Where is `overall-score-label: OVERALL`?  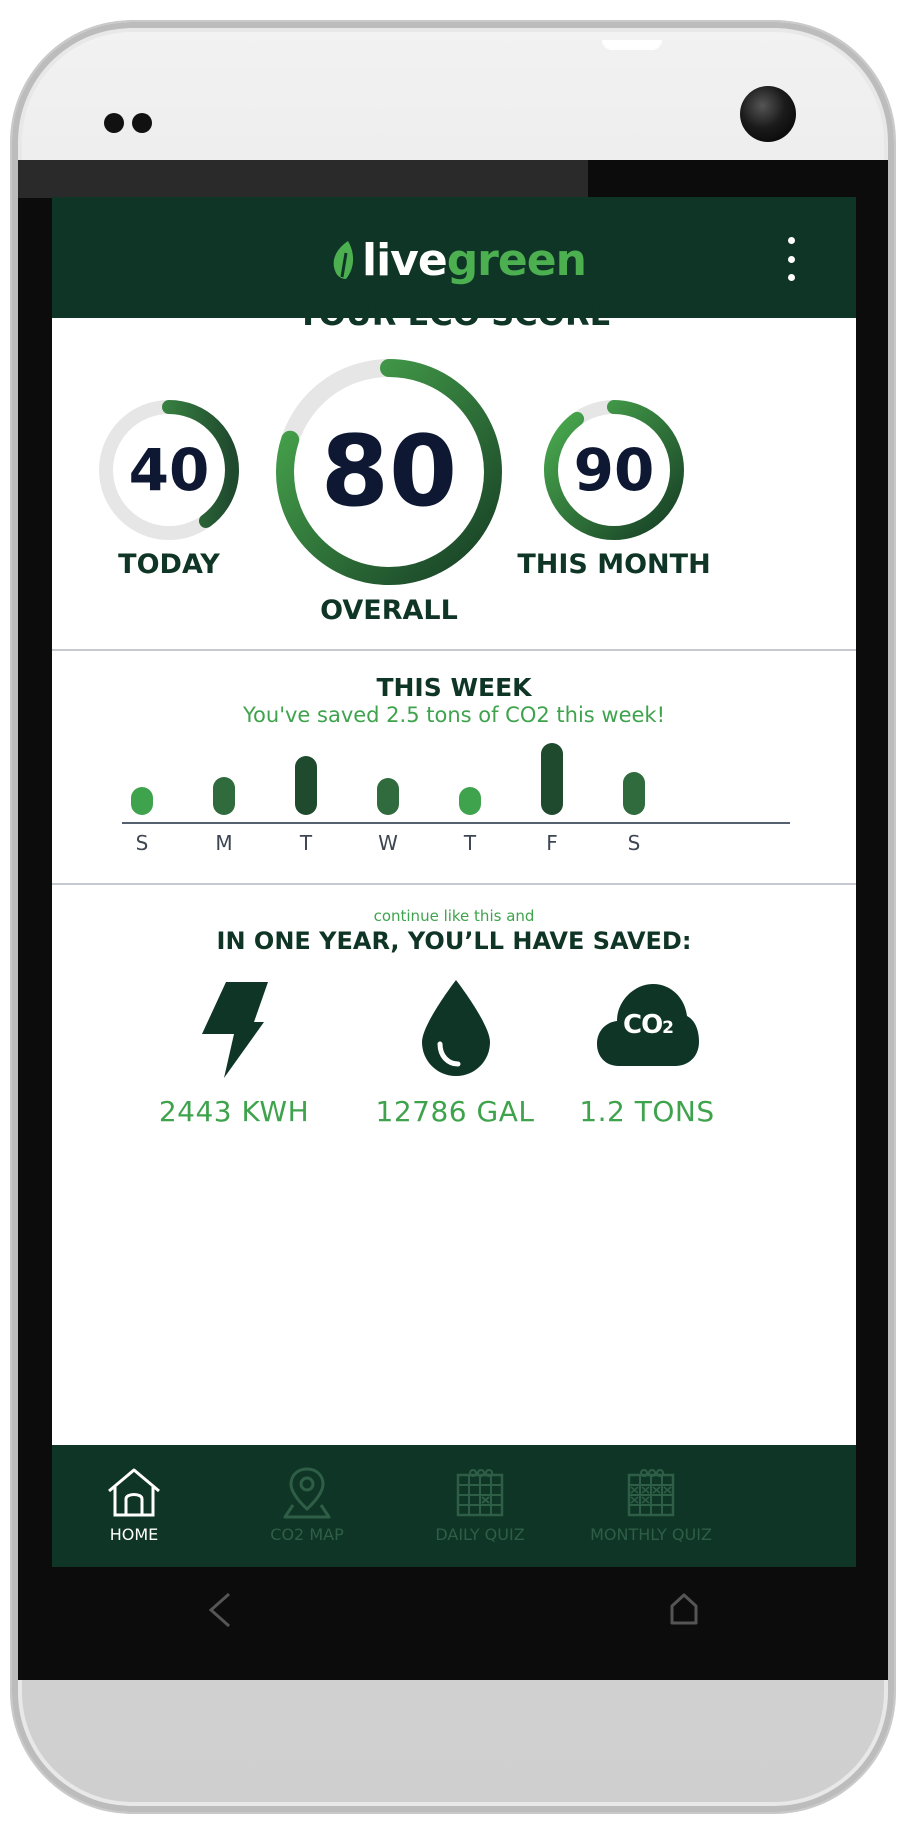
overall-score-label: OVERALL is located at coordinates (389, 610).